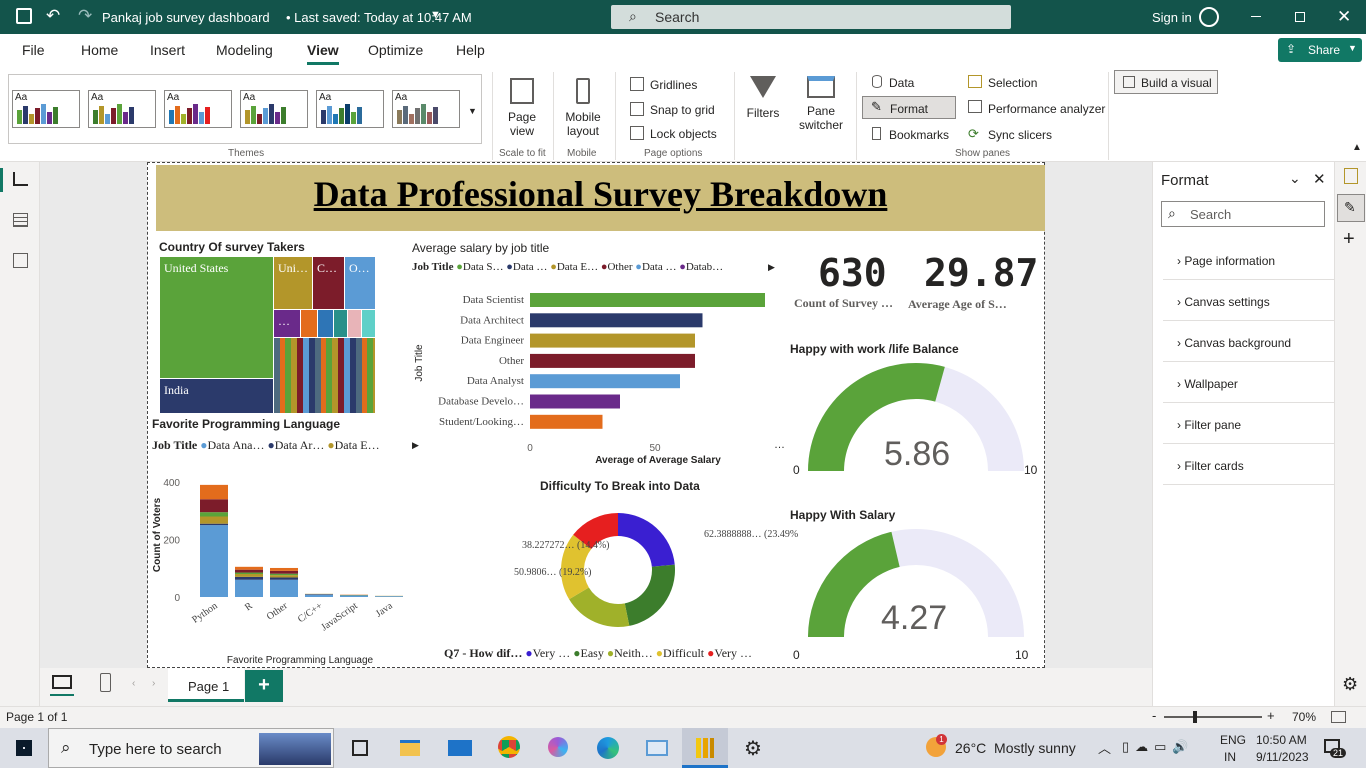  Describe the element at coordinates (637, 84) in the screenshot. I see `gridlines-checkbox` at that location.